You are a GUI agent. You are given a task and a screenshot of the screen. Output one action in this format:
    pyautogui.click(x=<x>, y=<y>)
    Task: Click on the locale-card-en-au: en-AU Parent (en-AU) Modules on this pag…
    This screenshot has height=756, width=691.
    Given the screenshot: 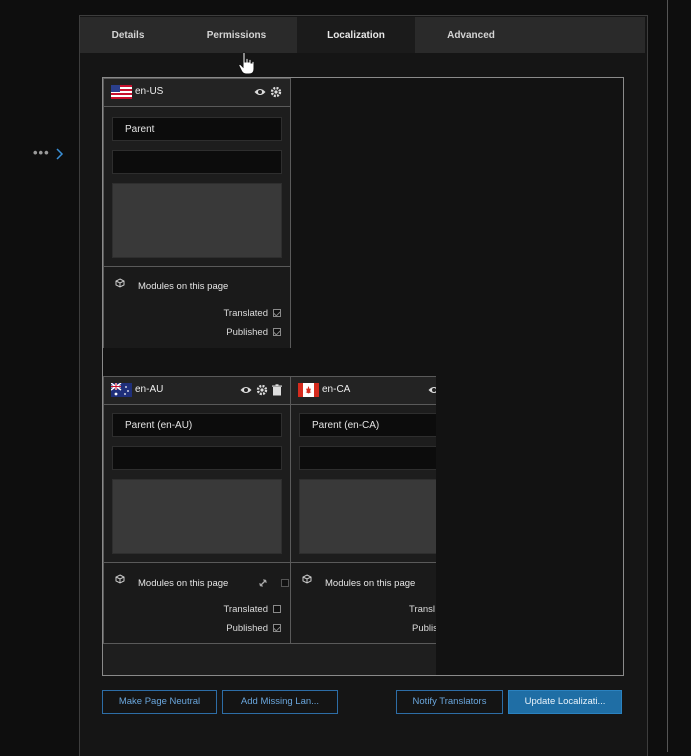 What is the action you would take?
    pyautogui.click(x=197, y=510)
    